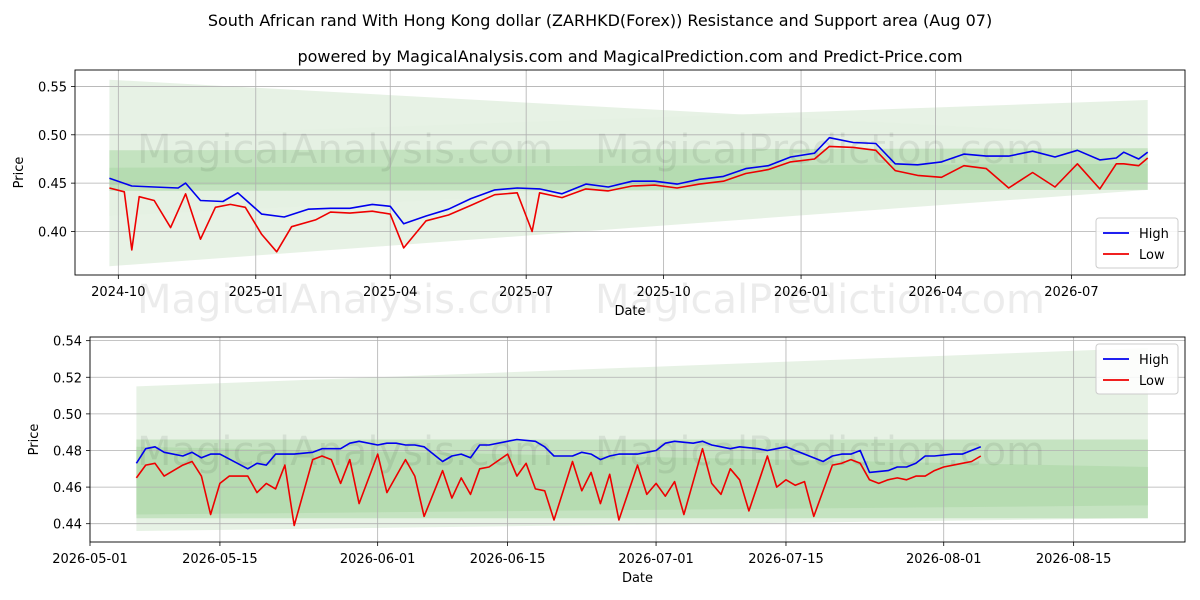 The width and height of the screenshot is (1200, 600). What do you see at coordinates (52, 184) in the screenshot?
I see `y-tick-label: 0.45` at bounding box center [52, 184].